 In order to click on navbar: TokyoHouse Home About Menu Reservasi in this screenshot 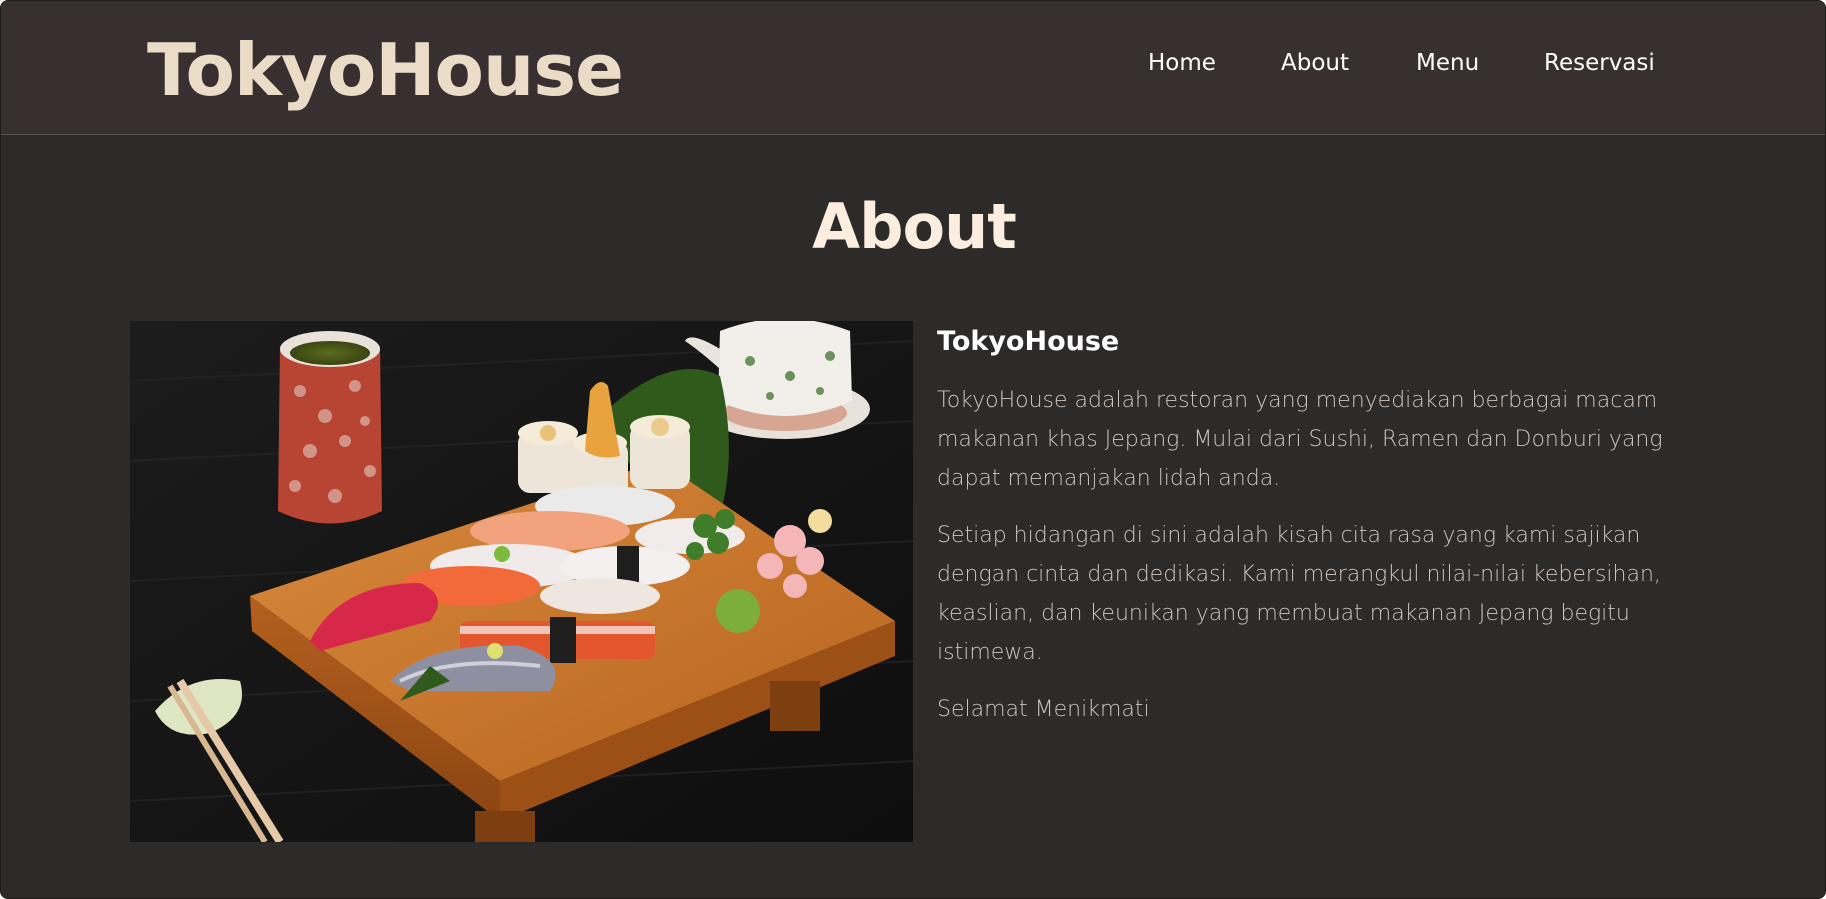, I will do `click(913, 68)`.